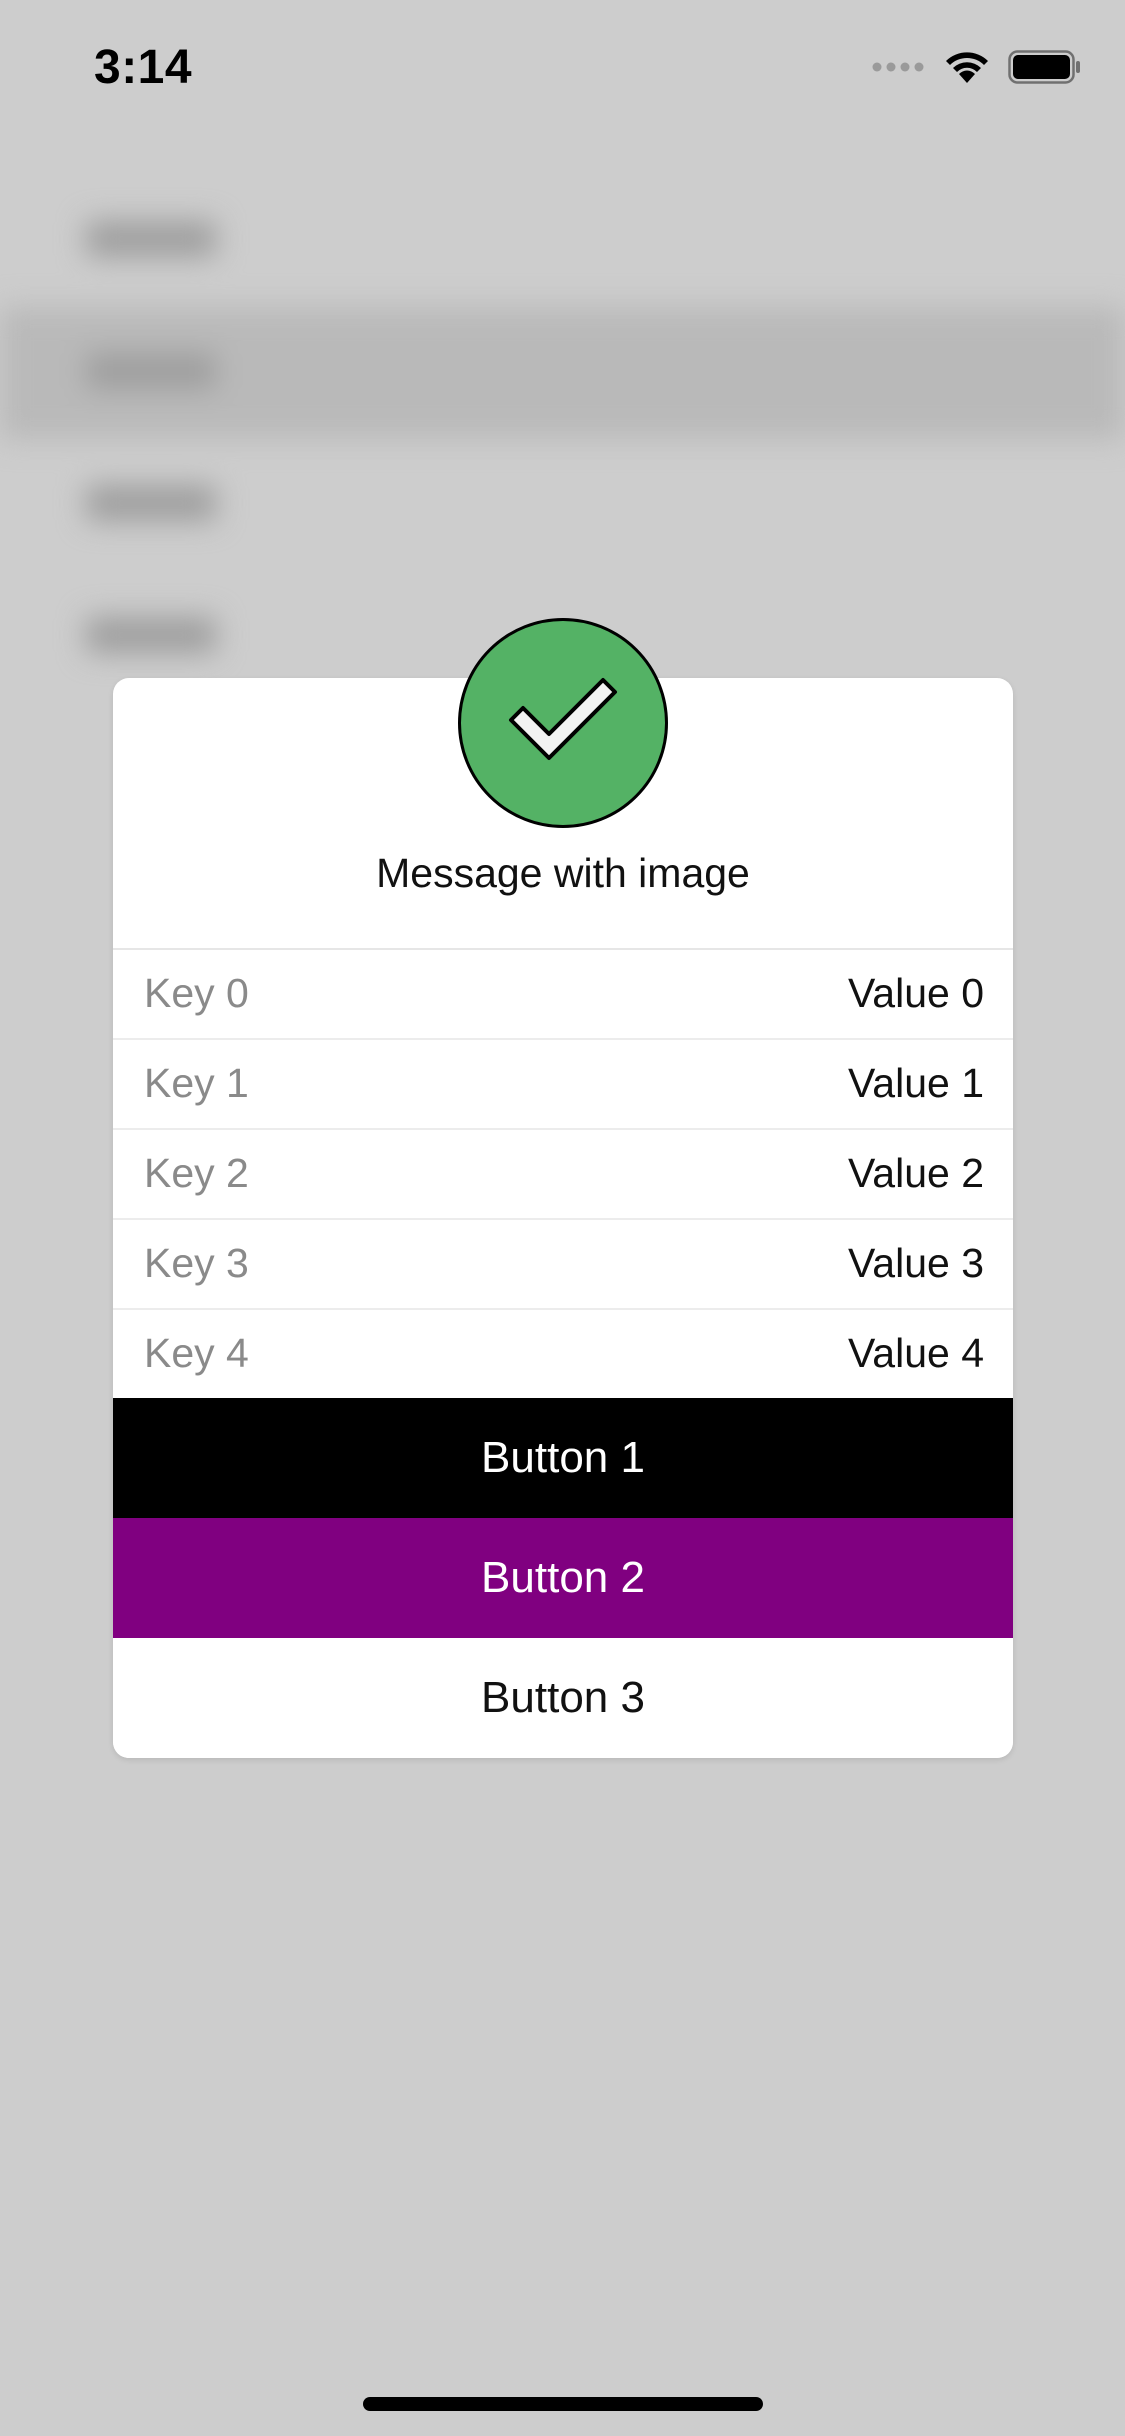 This screenshot has height=2436, width=1125. What do you see at coordinates (915, 1263) in the screenshot?
I see `row-value: Value 3` at bounding box center [915, 1263].